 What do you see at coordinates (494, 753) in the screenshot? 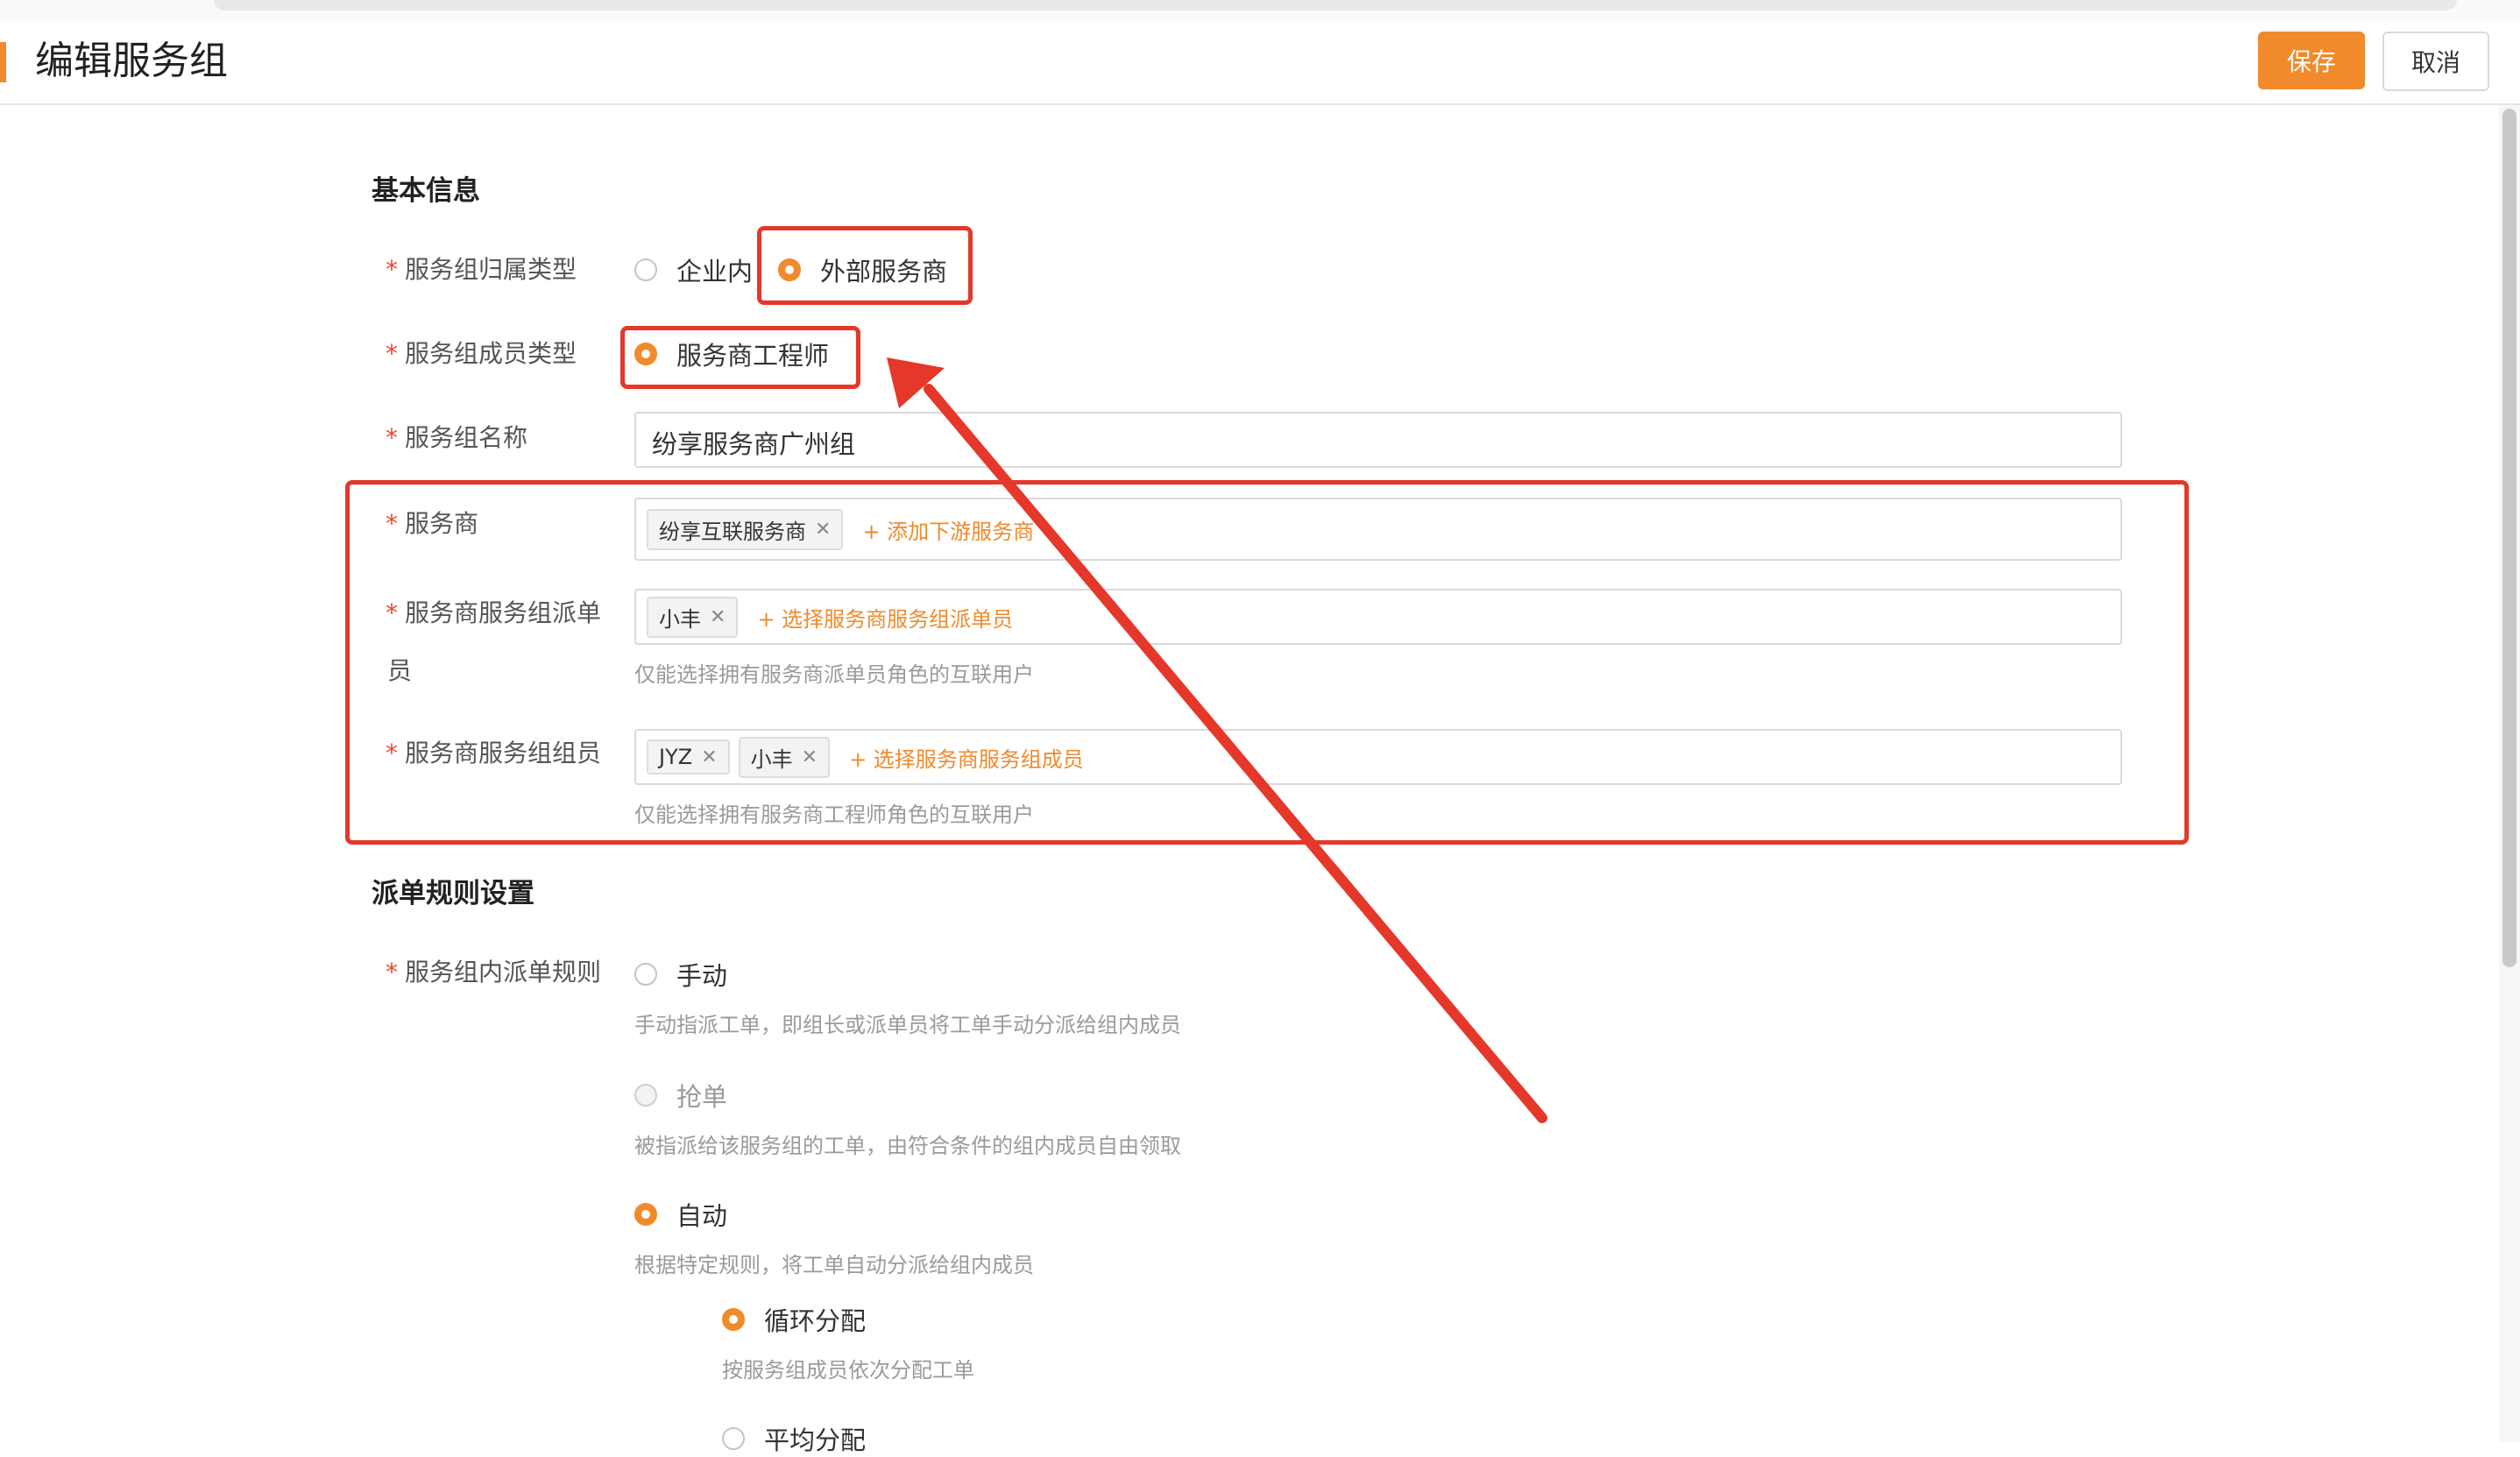
I see `members-label: * 服务商服务组组员` at bounding box center [494, 753].